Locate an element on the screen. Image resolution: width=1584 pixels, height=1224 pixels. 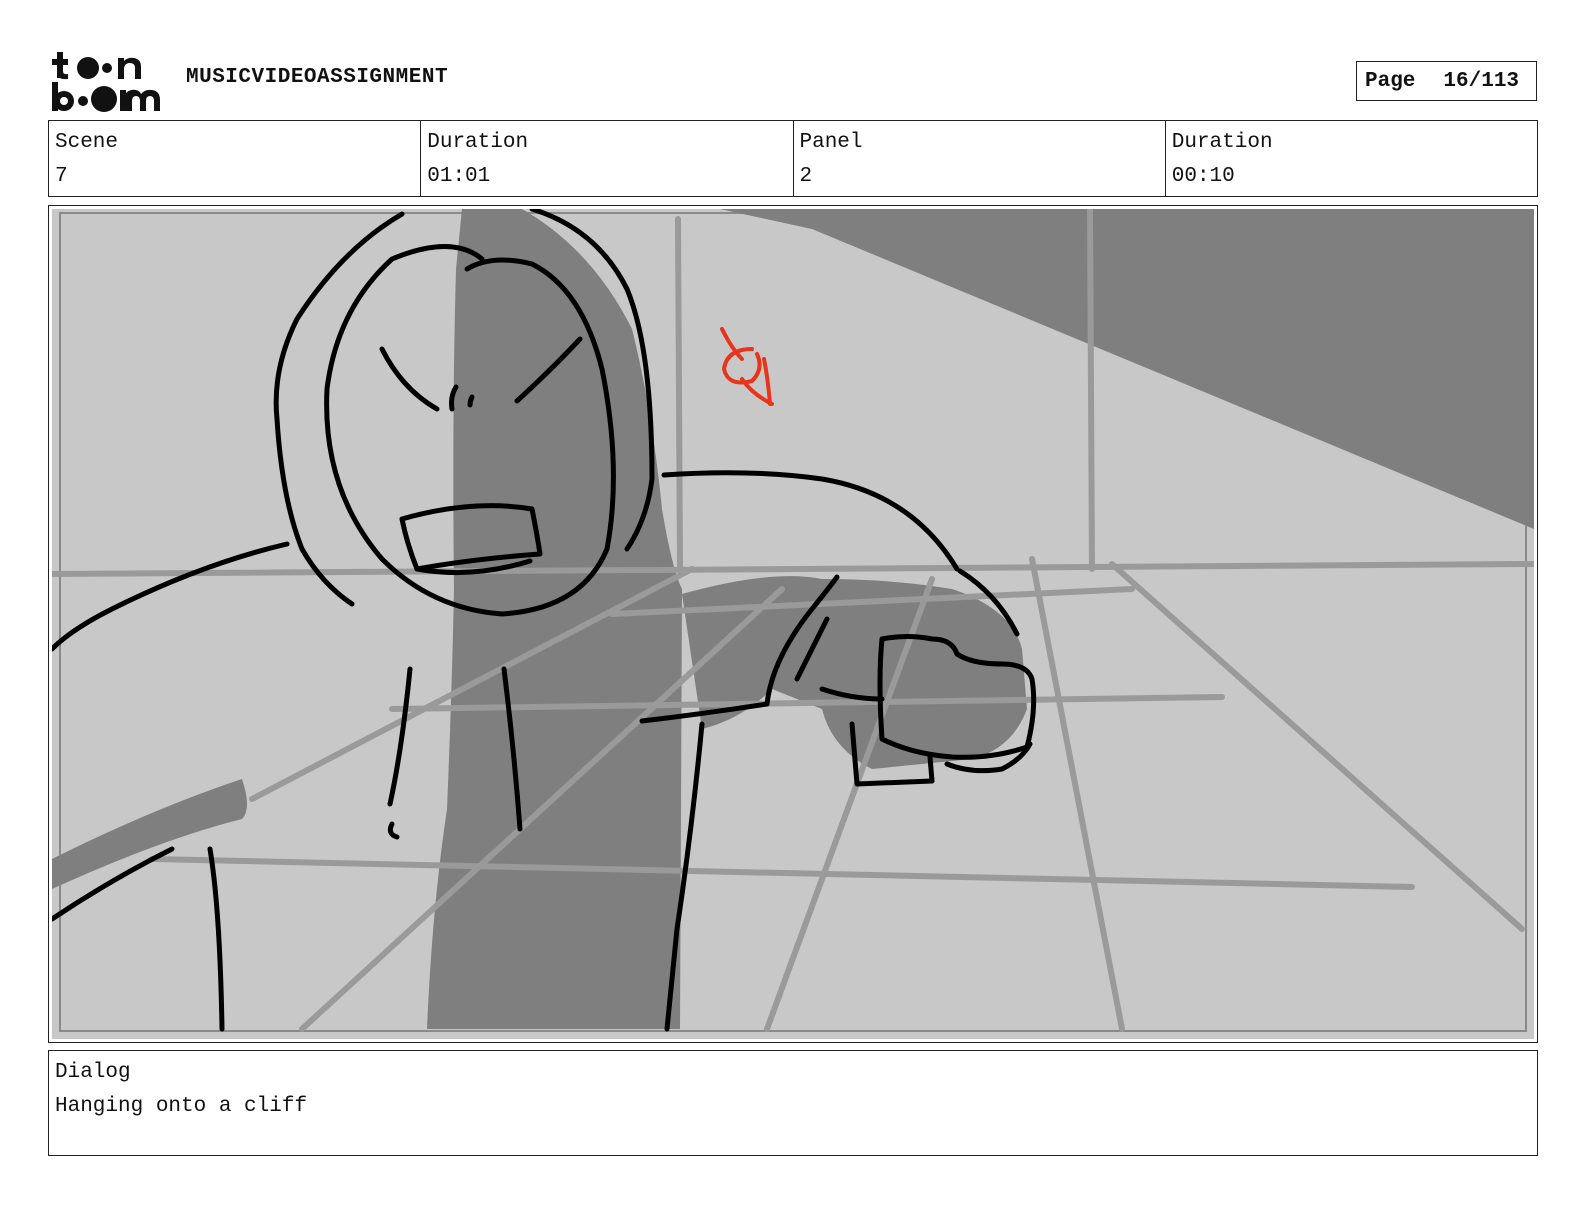
scene-duration-cell: Duration 01:01 is located at coordinates (607, 158).